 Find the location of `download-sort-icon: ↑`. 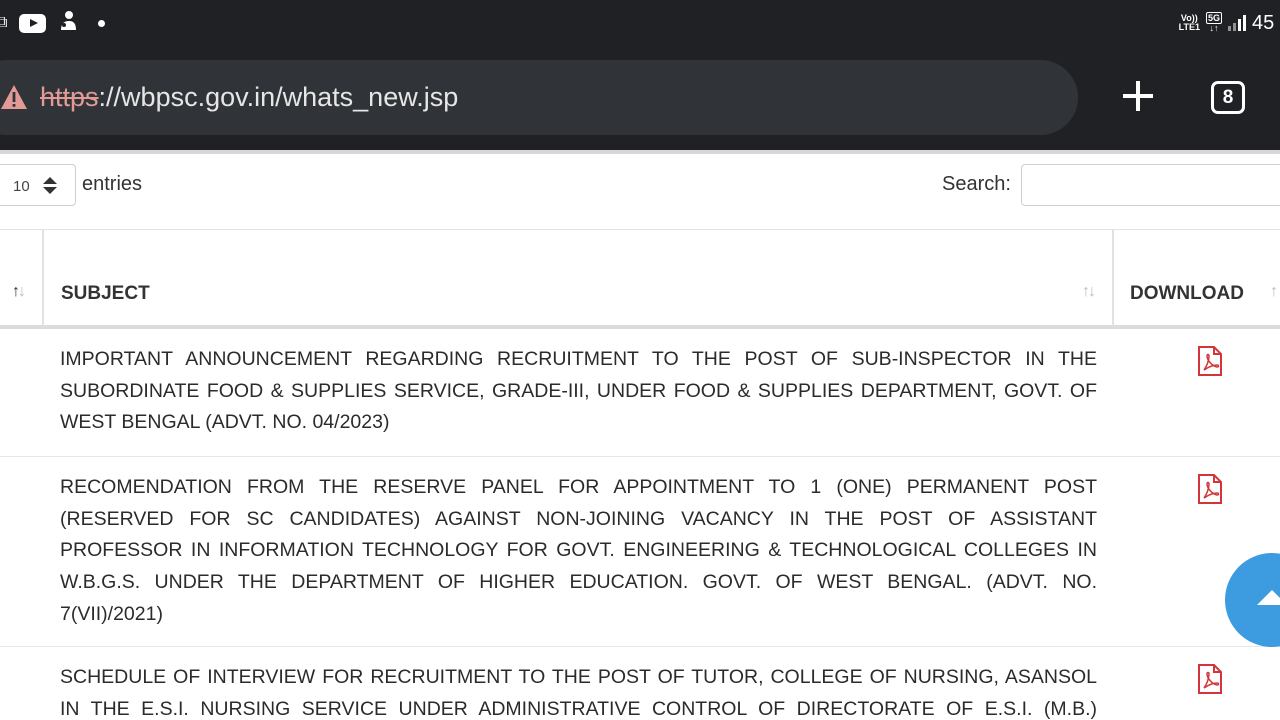

download-sort-icon: ↑ is located at coordinates (1274, 292).